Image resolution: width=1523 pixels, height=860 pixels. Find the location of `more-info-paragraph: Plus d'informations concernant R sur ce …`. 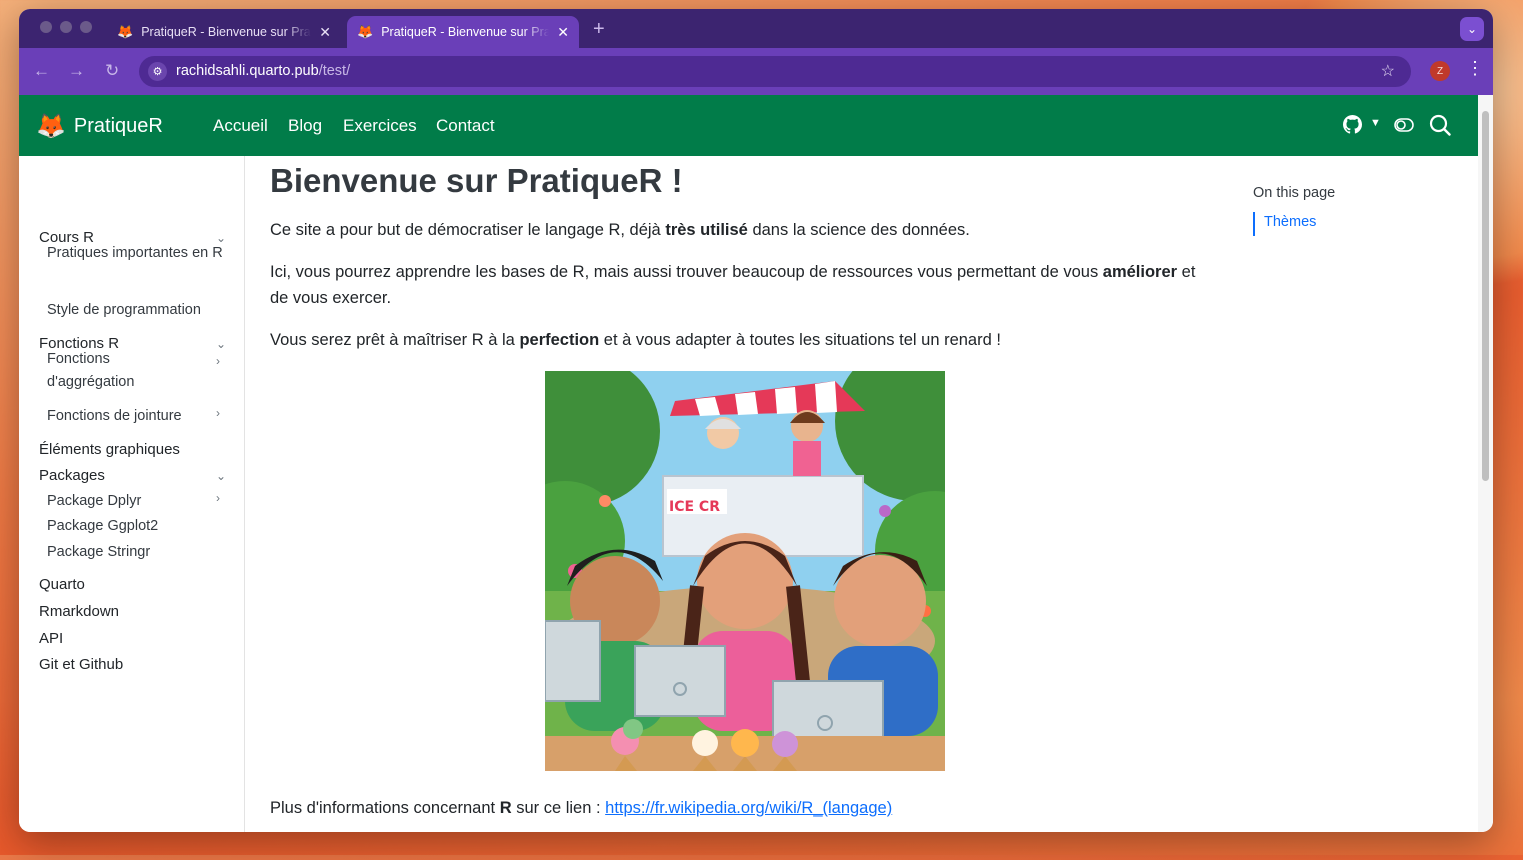

more-info-paragraph: Plus d'informations concernant R sur ce … is located at coordinates (742, 808).